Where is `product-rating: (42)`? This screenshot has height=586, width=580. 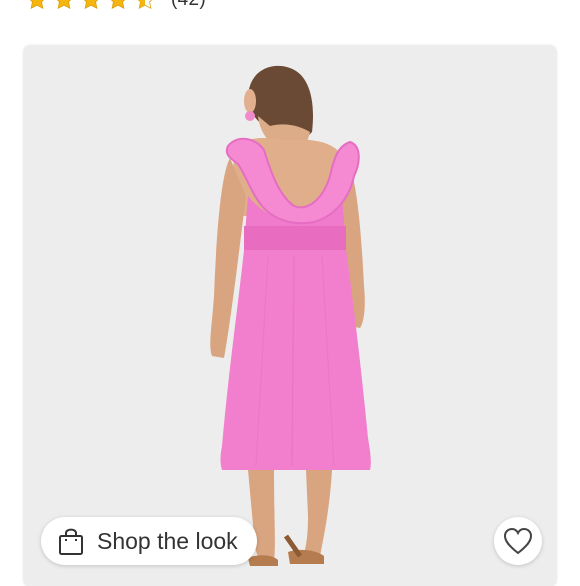 product-rating: (42) is located at coordinates (116, 6).